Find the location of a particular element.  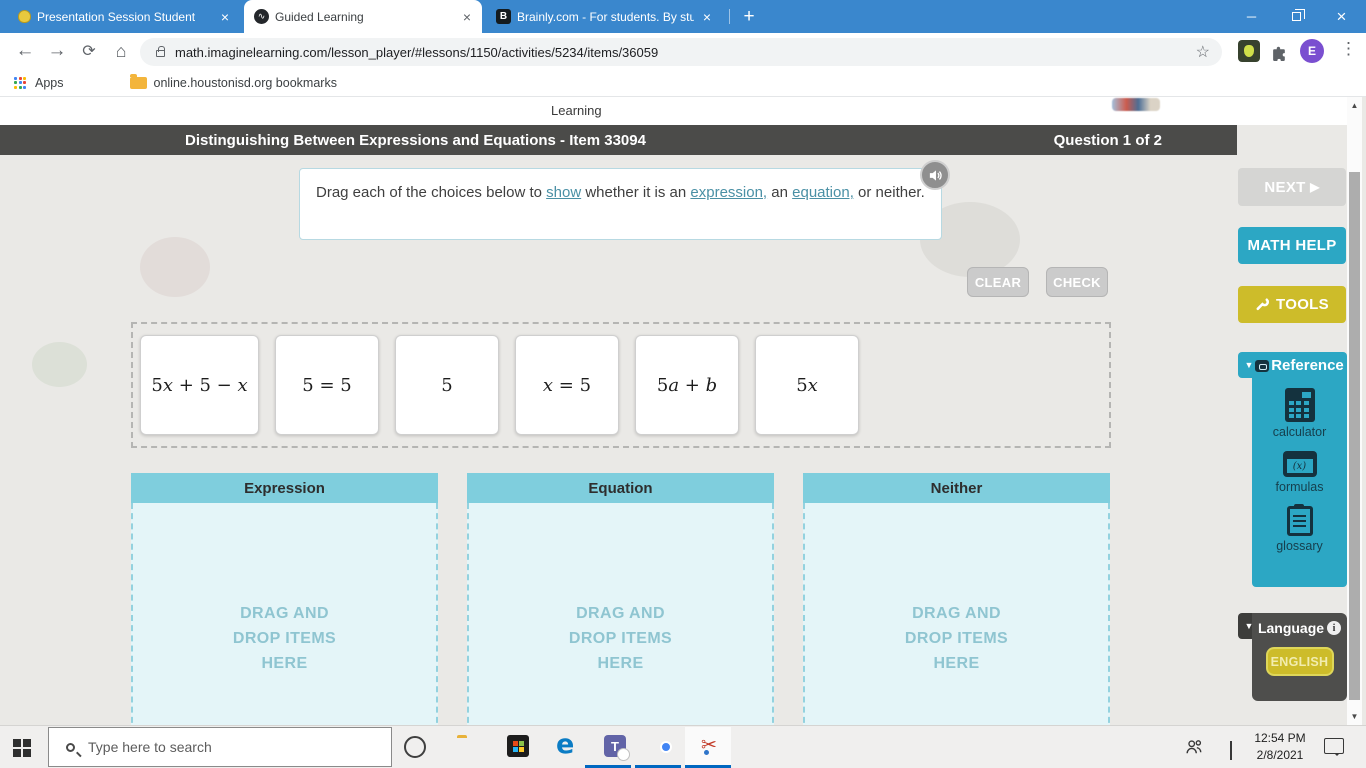

equation-link: equation, is located at coordinates (823, 192).